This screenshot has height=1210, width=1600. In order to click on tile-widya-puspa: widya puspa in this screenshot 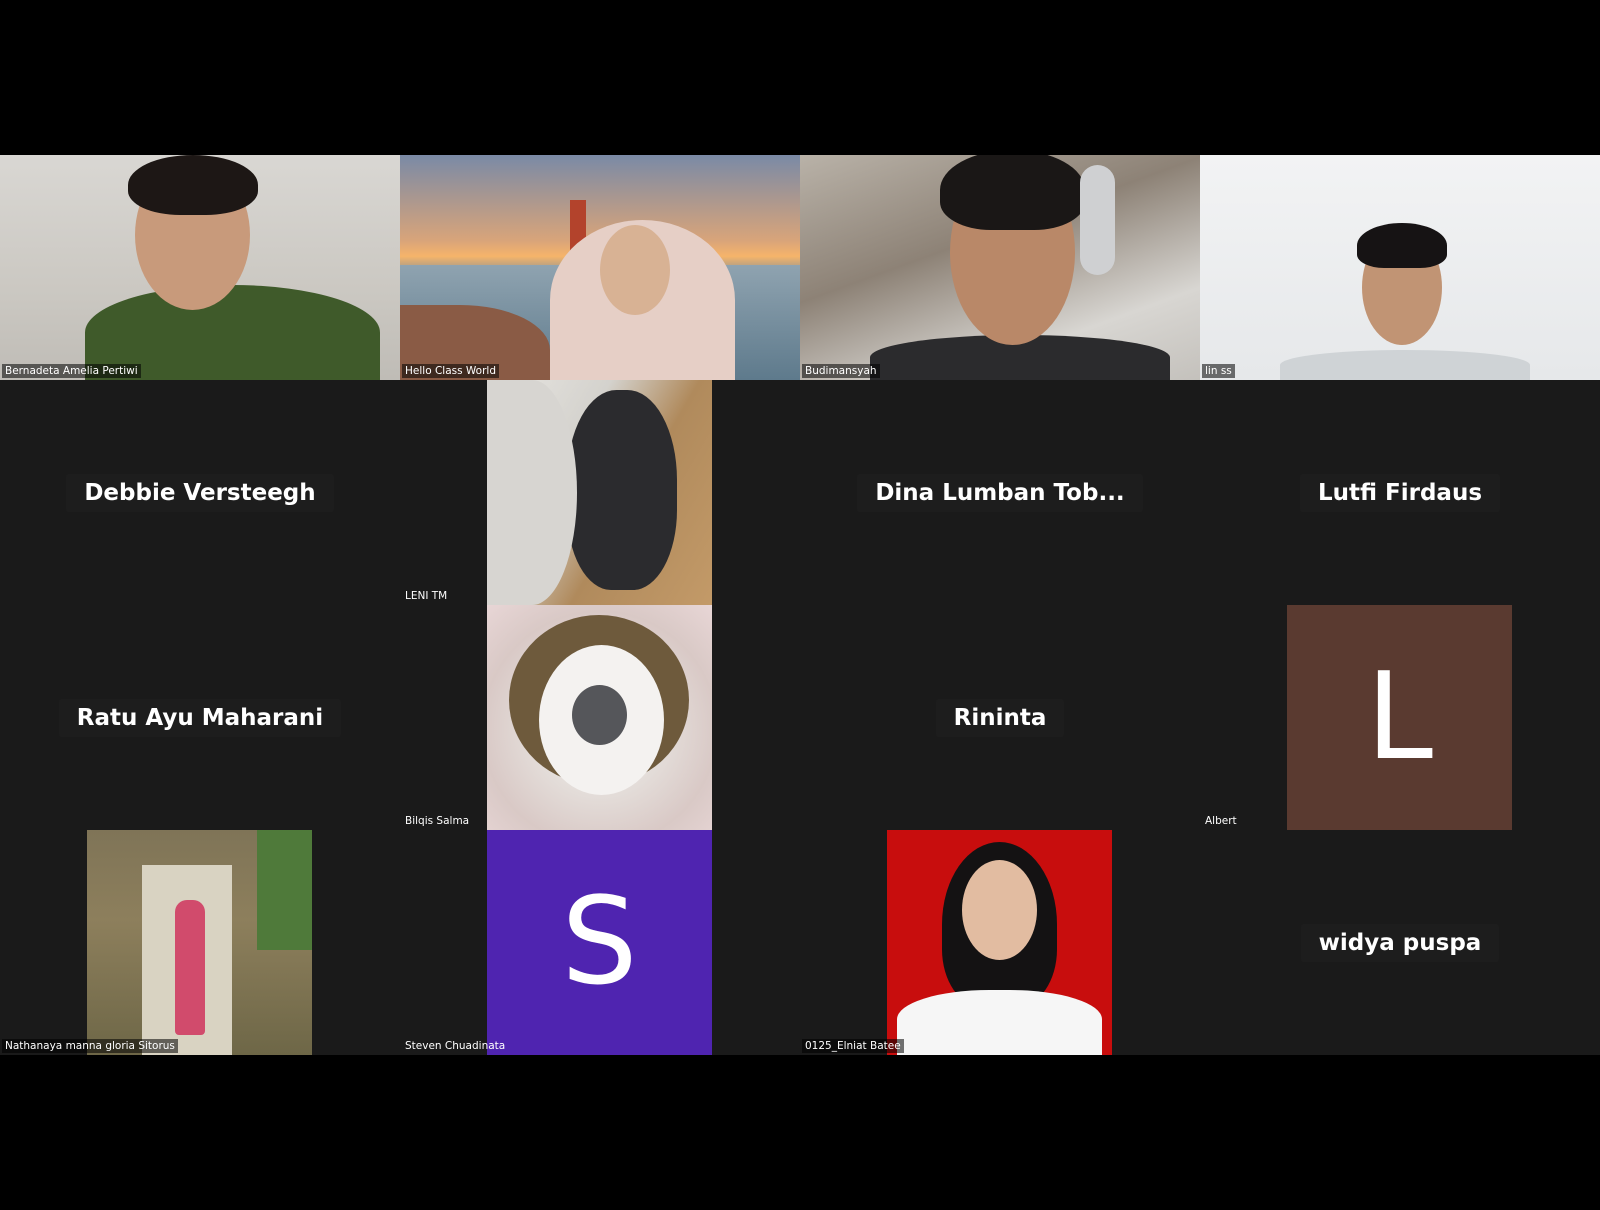, I will do `click(1400, 942)`.